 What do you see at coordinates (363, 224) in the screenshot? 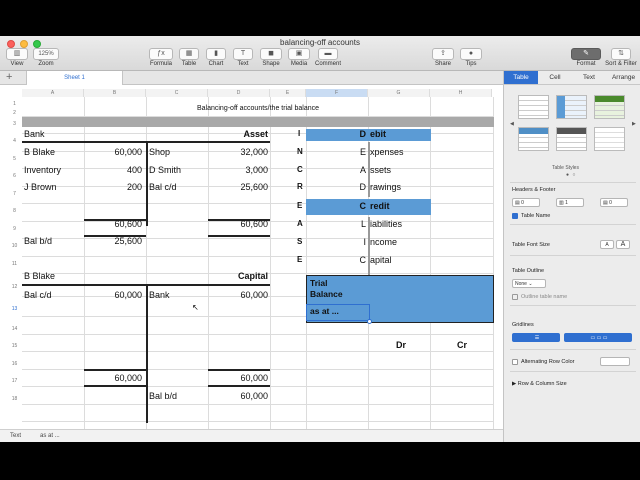
I see `dealer-first-6: L` at bounding box center [363, 224].